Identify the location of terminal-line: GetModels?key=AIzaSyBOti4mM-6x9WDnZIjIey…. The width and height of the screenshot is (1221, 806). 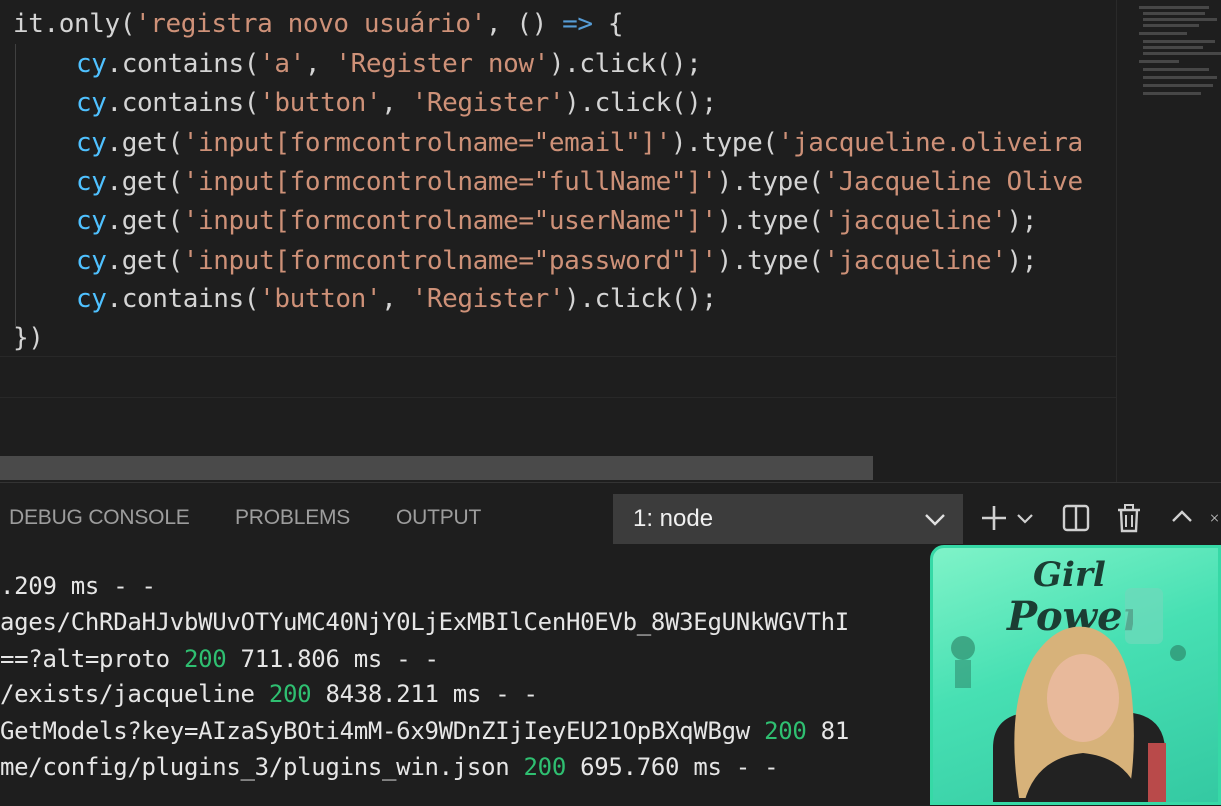
(424, 731).